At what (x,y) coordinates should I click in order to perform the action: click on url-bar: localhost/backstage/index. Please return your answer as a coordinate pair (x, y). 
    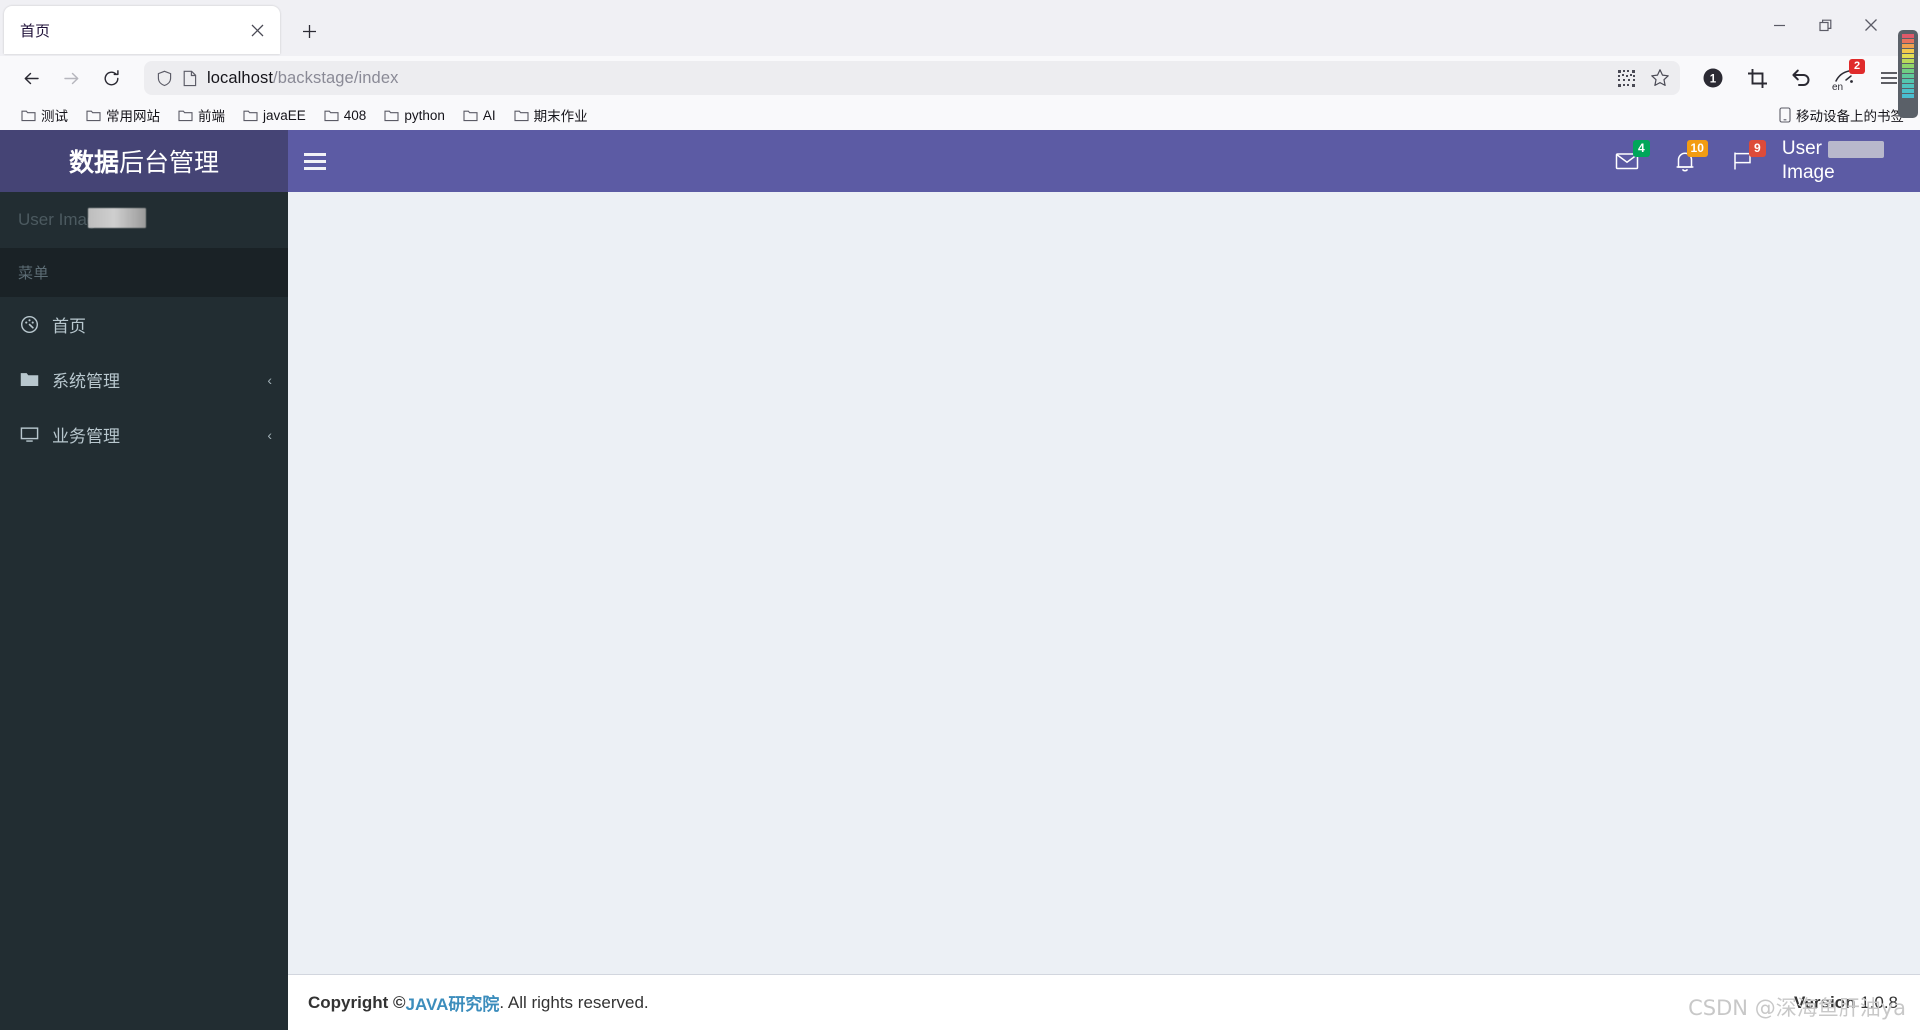
    Looking at the image, I should click on (912, 78).